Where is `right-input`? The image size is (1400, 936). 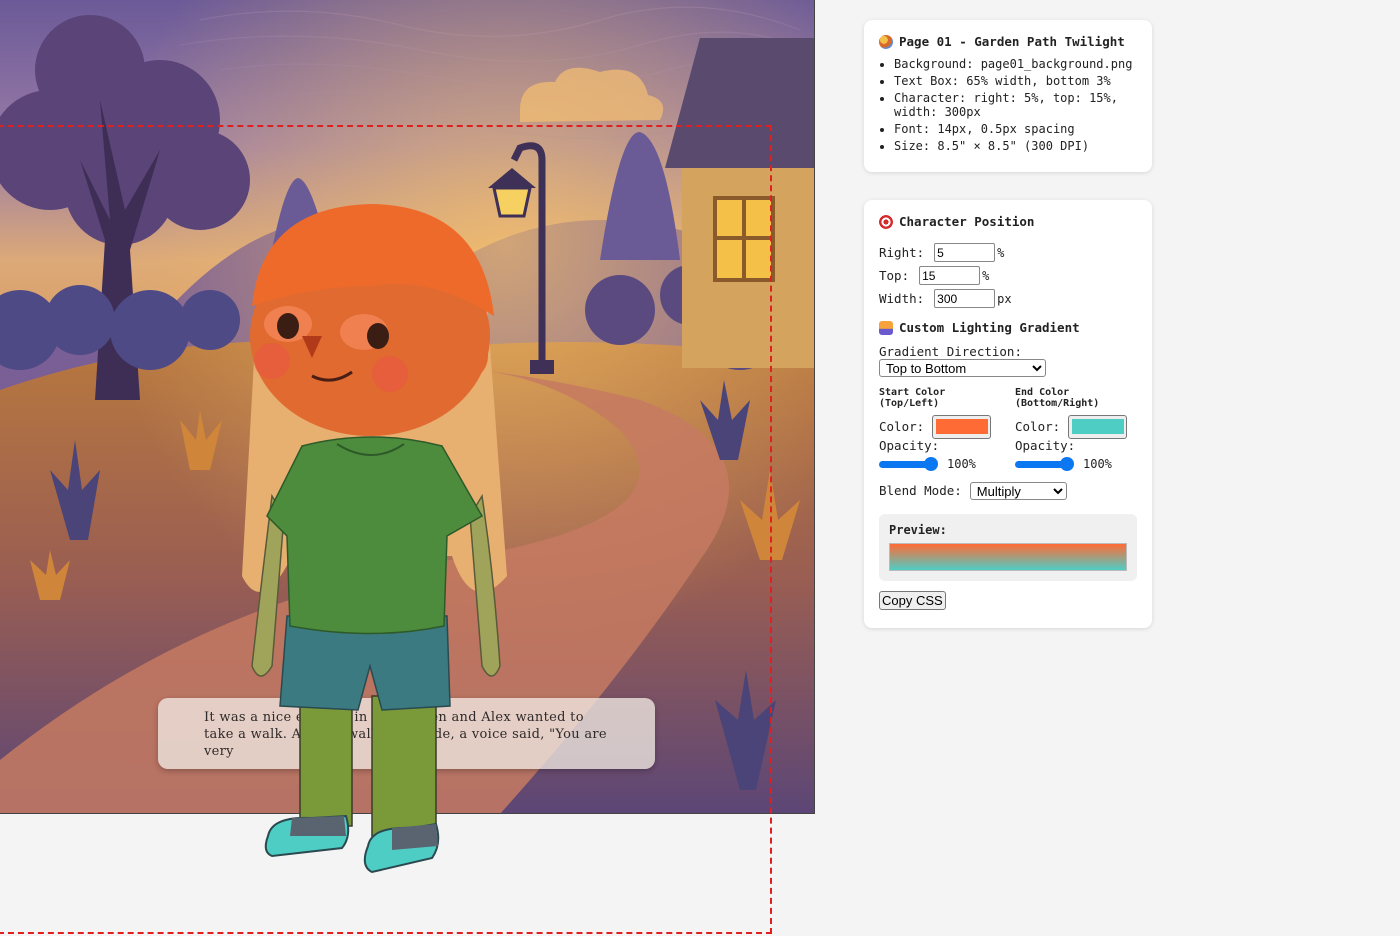
right-input is located at coordinates (965, 252).